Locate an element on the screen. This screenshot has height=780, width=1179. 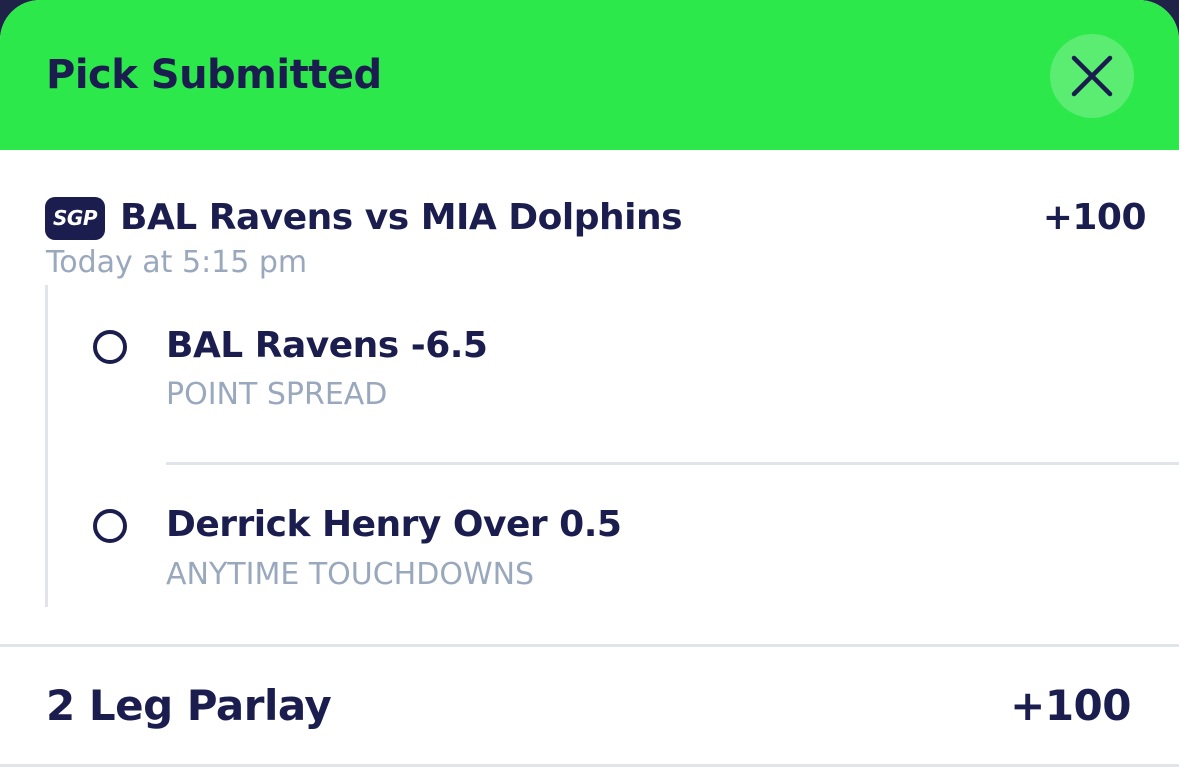
bottom-divider is located at coordinates (589, 765).